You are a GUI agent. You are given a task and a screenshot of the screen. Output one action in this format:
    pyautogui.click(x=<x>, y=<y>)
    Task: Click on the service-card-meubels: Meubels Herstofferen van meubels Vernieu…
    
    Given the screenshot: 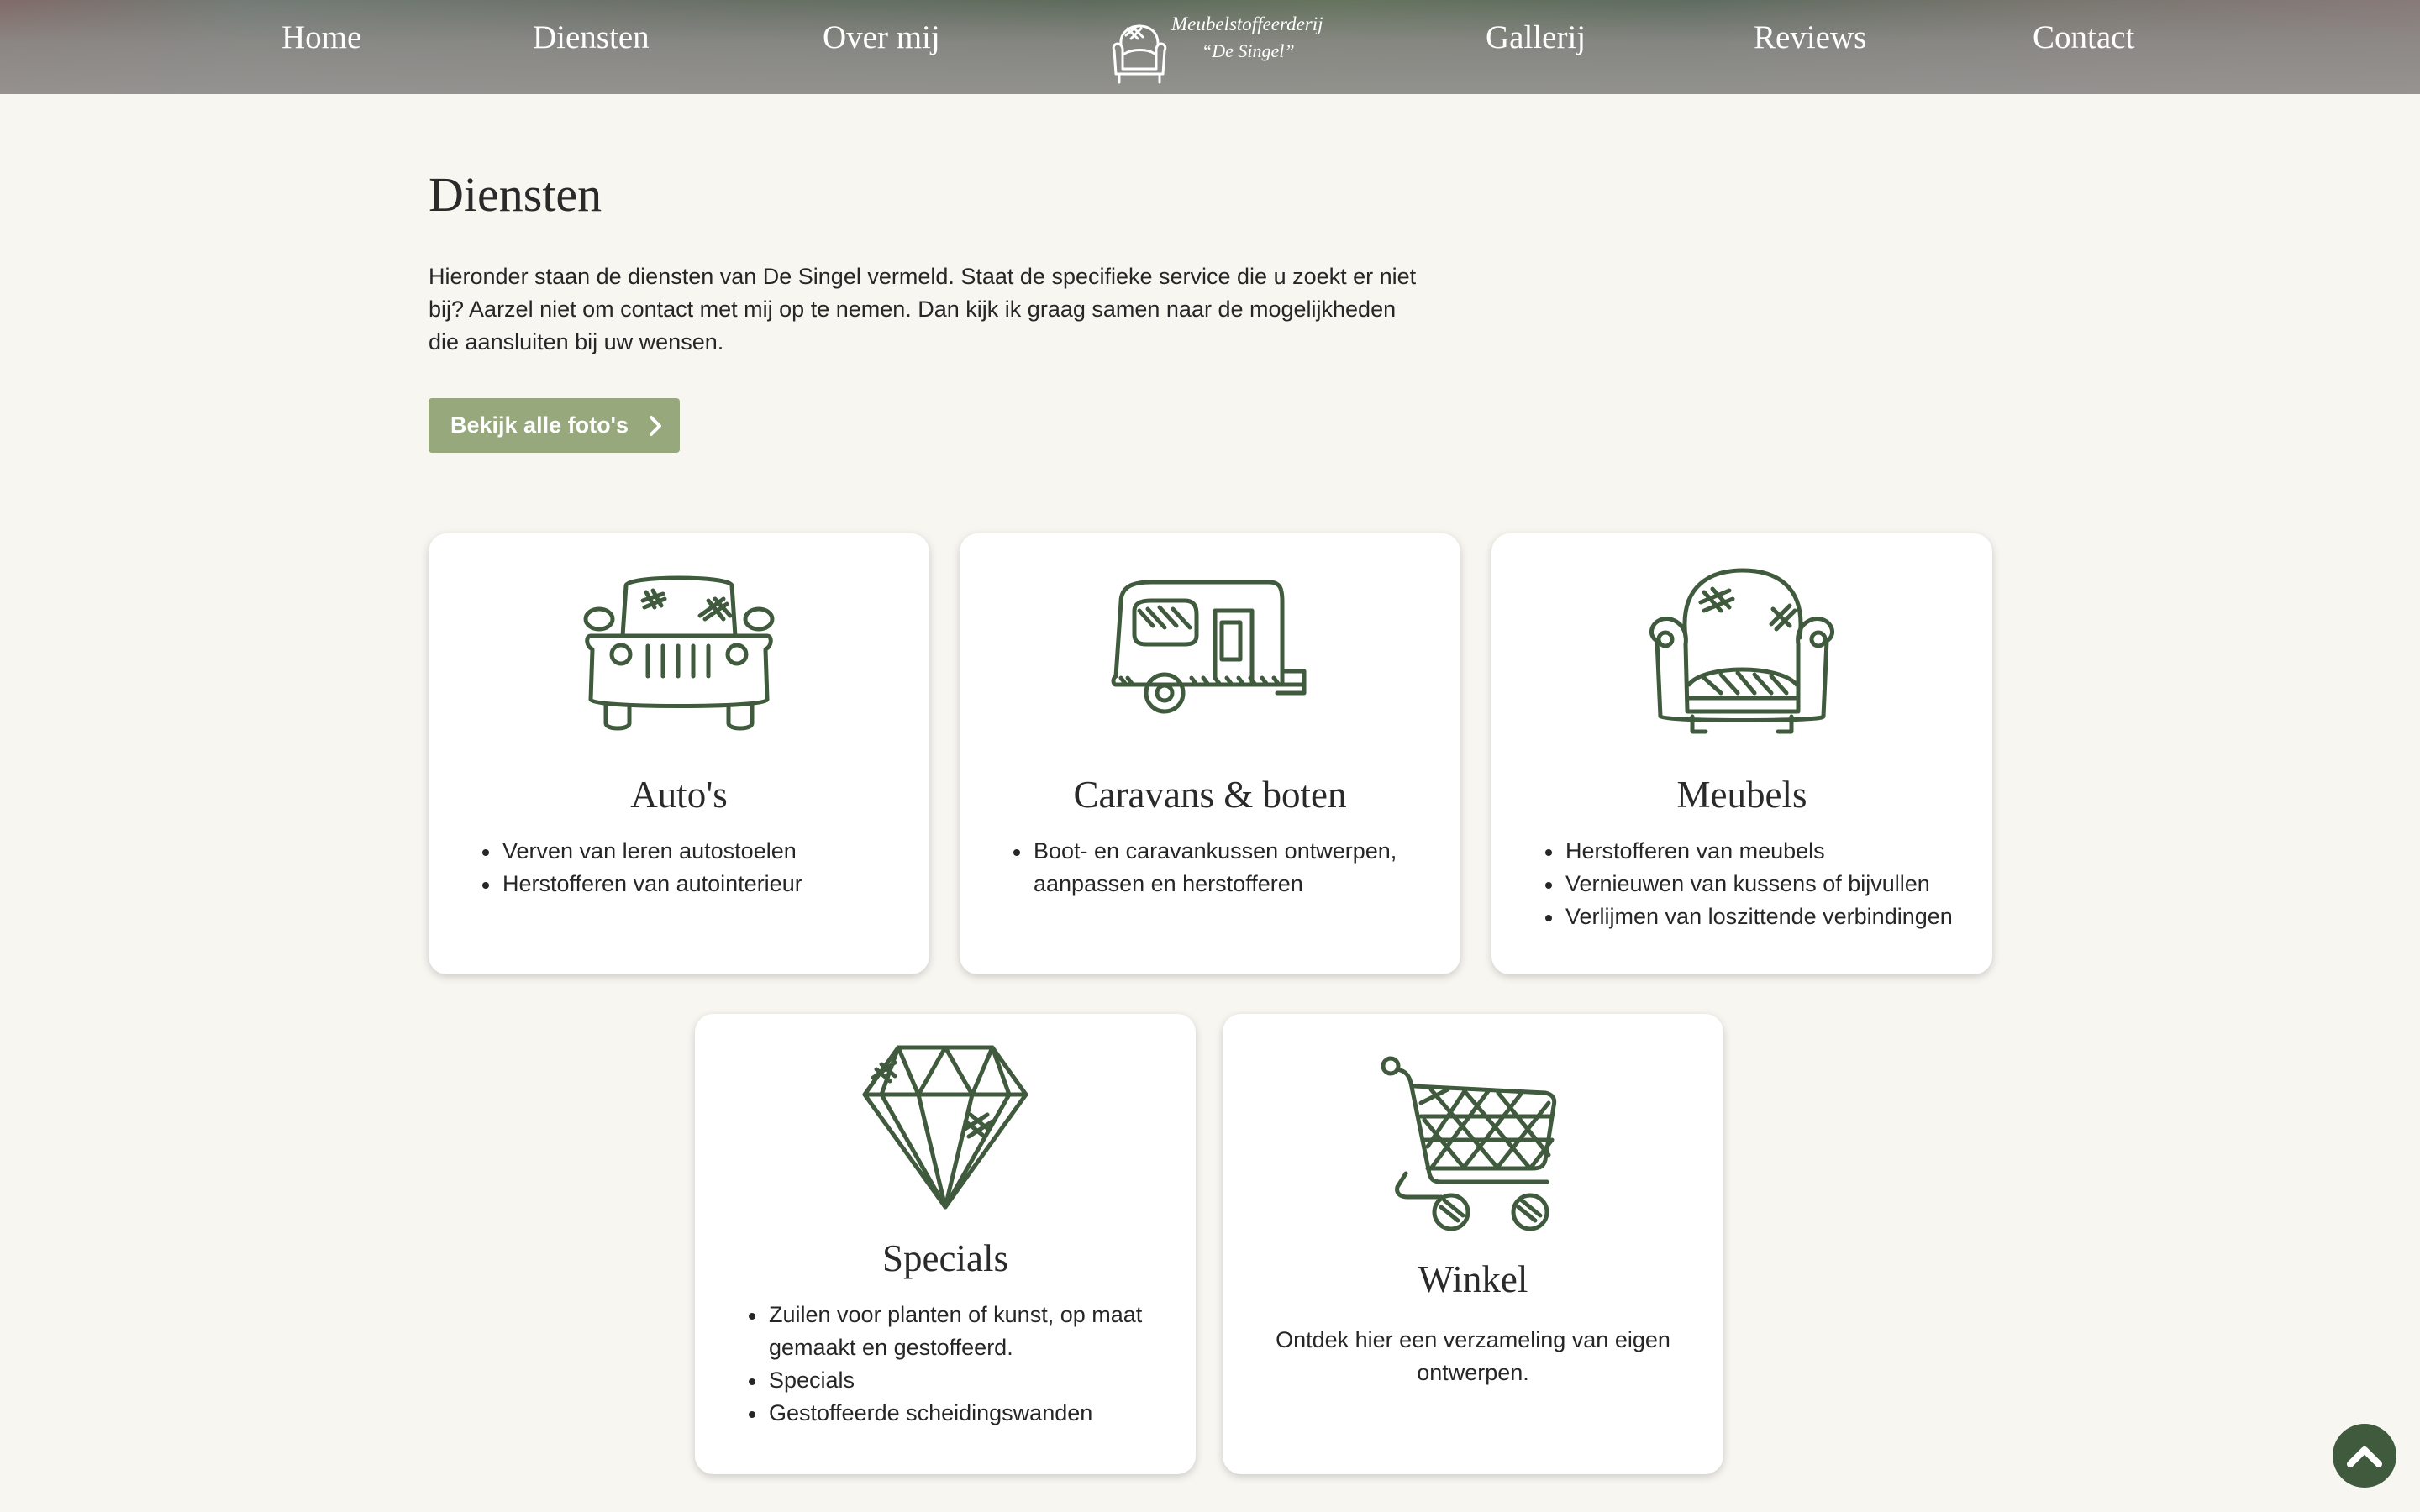 What is the action you would take?
    pyautogui.click(x=1741, y=753)
    